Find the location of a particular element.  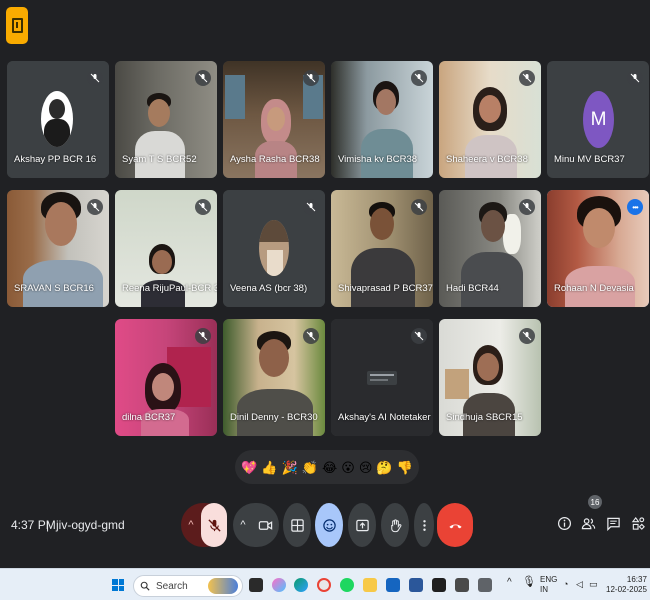

hand-icon is located at coordinates (395, 525).